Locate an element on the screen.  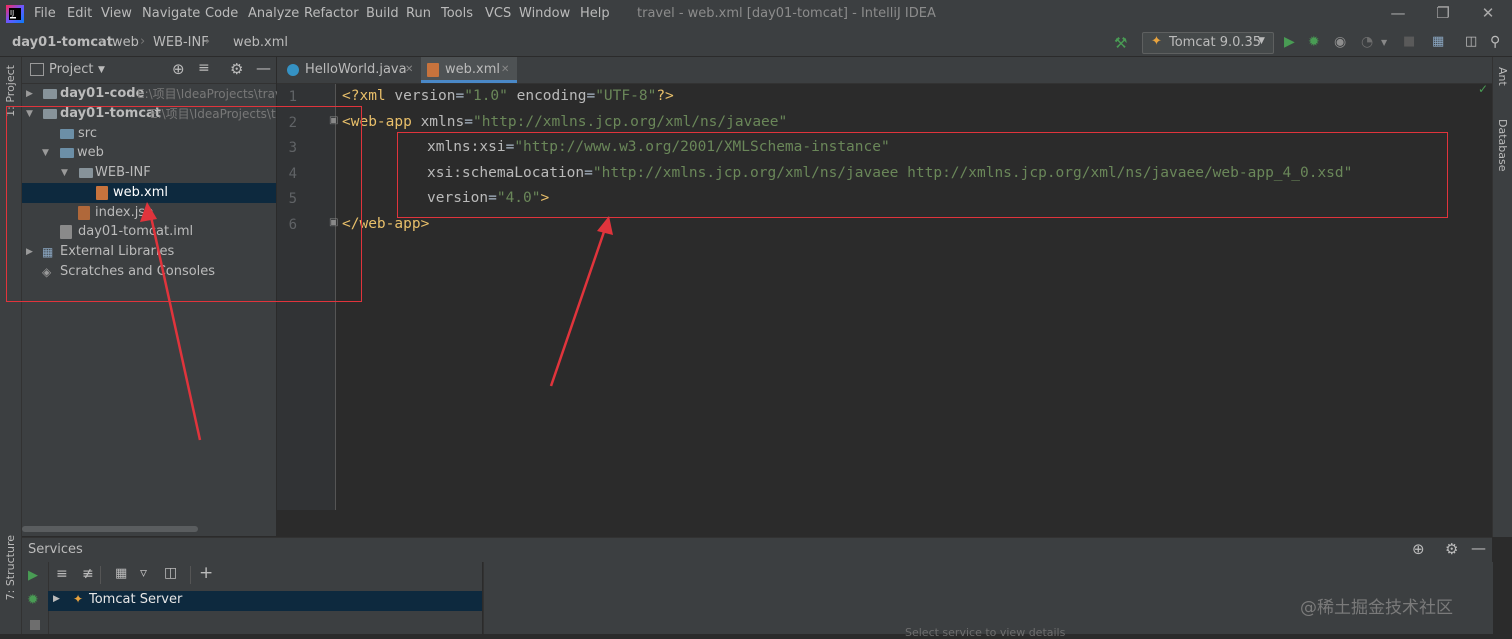
watermark: @稀土掘金技术社区 is located at coordinates (1376, 608).